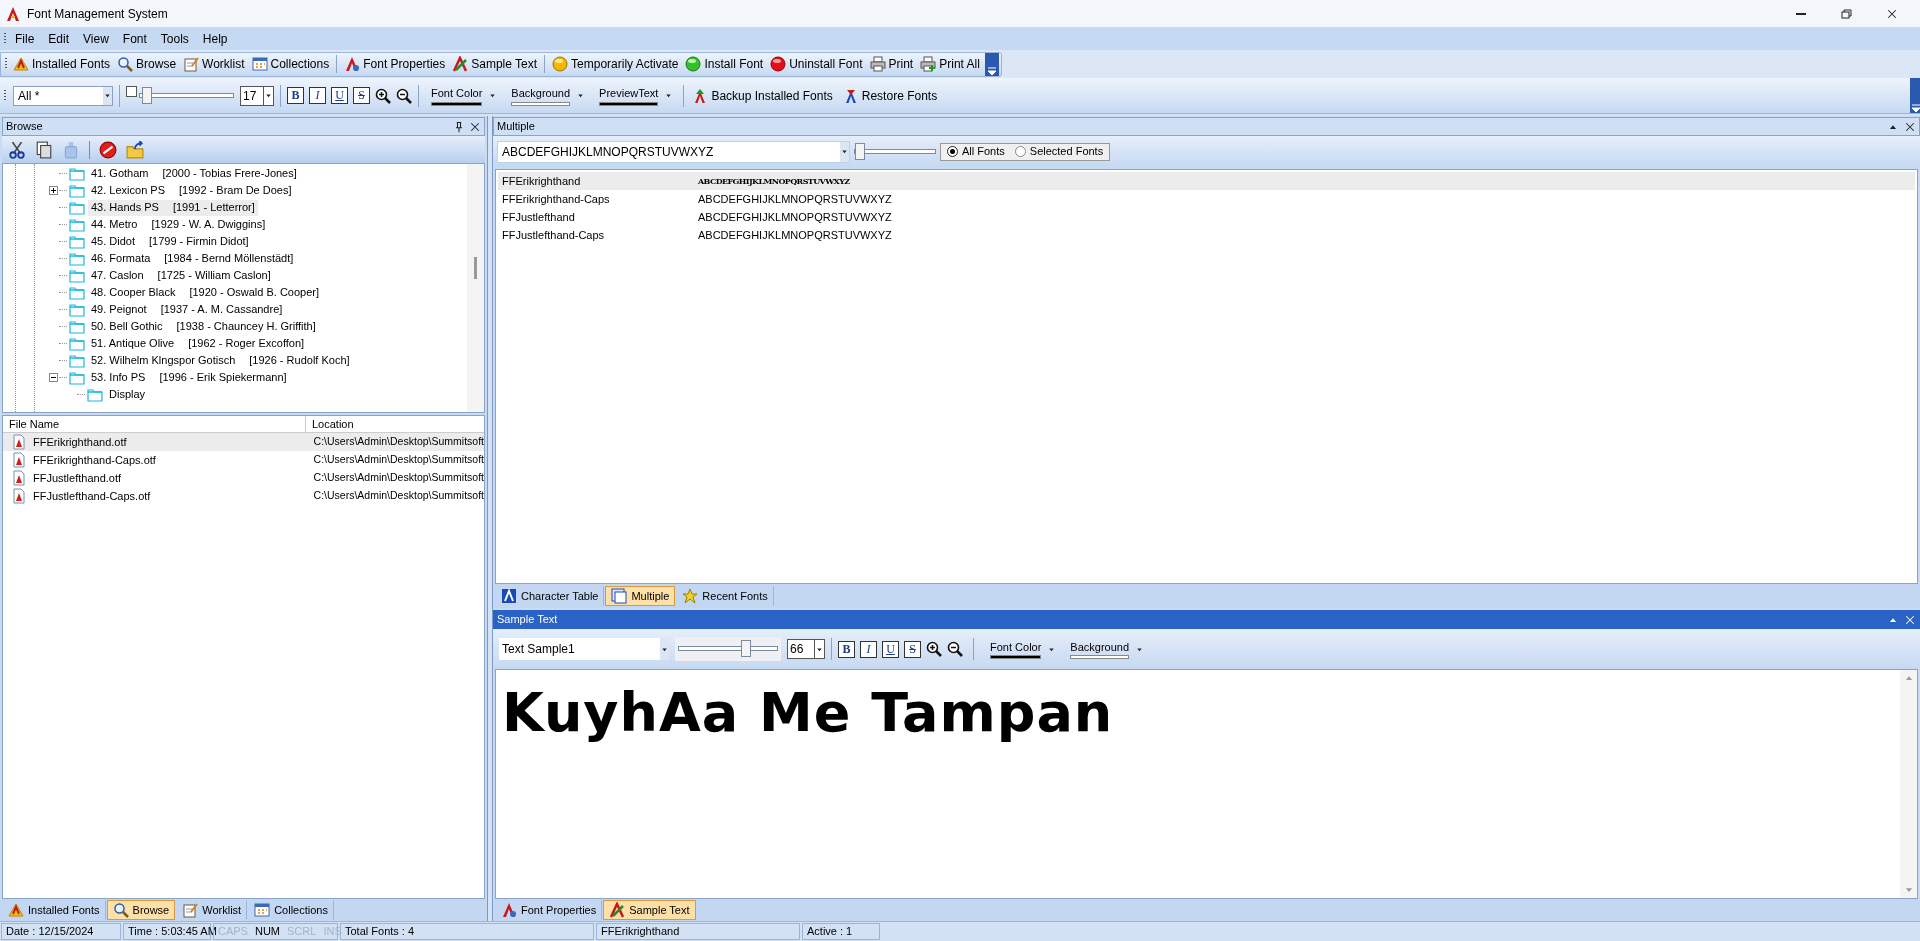  I want to click on tree-item: 53. Info PS [1996 - Erik Spiekermann], so click(189, 377).